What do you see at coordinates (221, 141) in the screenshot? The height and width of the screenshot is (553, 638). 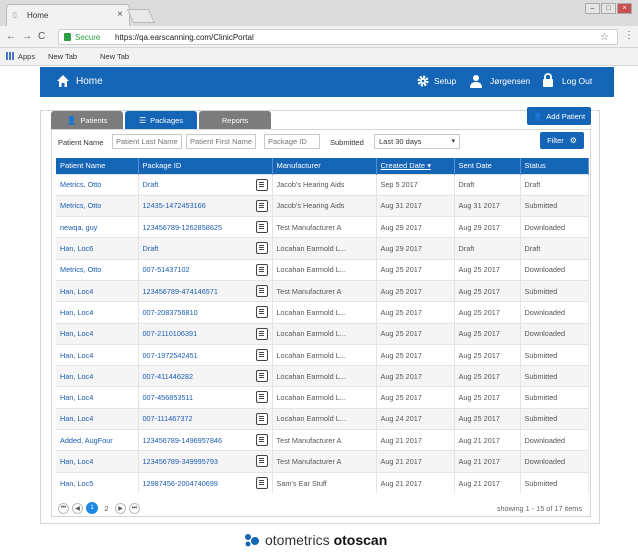 I see `patient-first-name-input` at bounding box center [221, 141].